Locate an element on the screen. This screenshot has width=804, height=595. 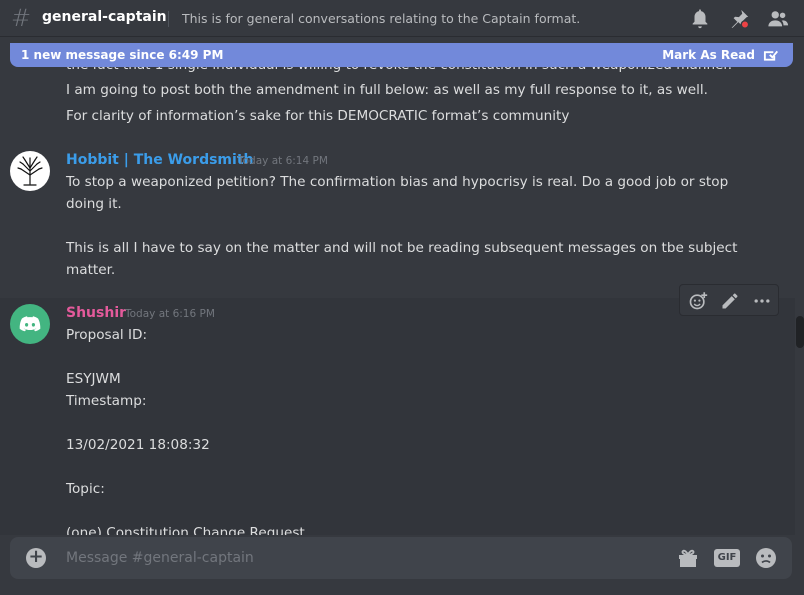
gif-icon: GIF is located at coordinates (727, 558).